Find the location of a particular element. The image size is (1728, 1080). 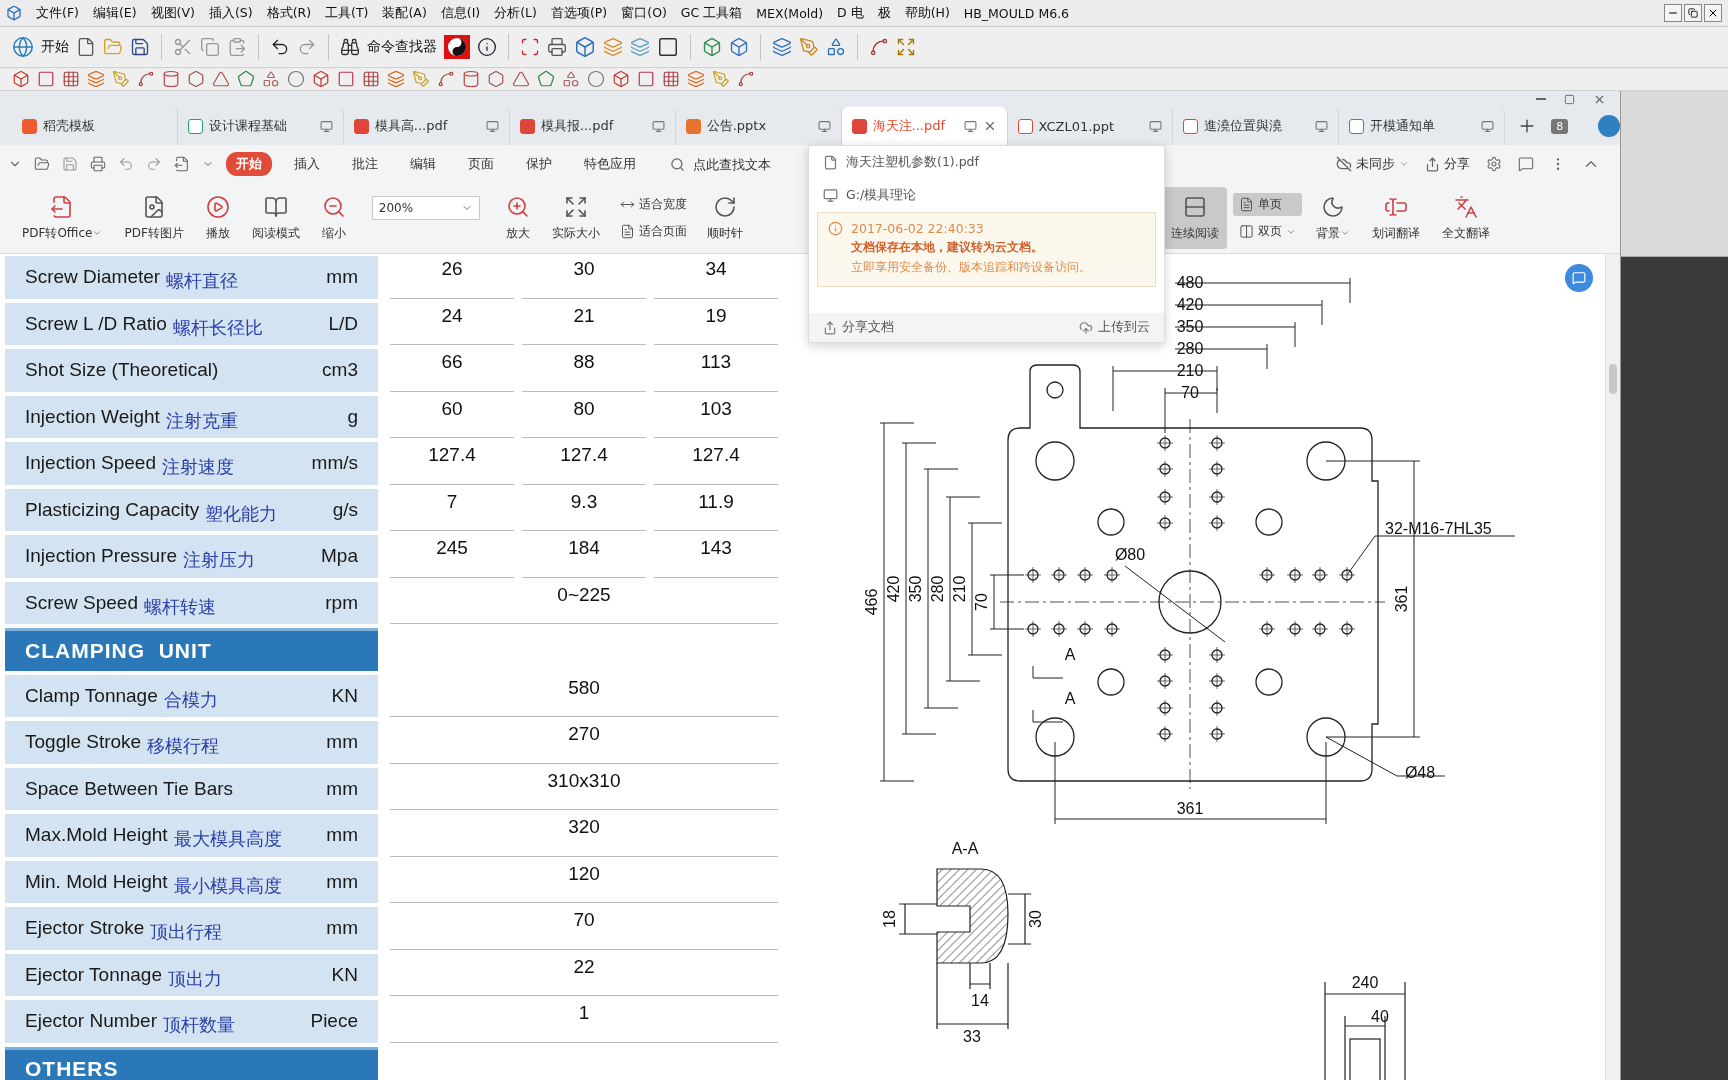

menu-item: 工具(T) is located at coordinates (347, 13).